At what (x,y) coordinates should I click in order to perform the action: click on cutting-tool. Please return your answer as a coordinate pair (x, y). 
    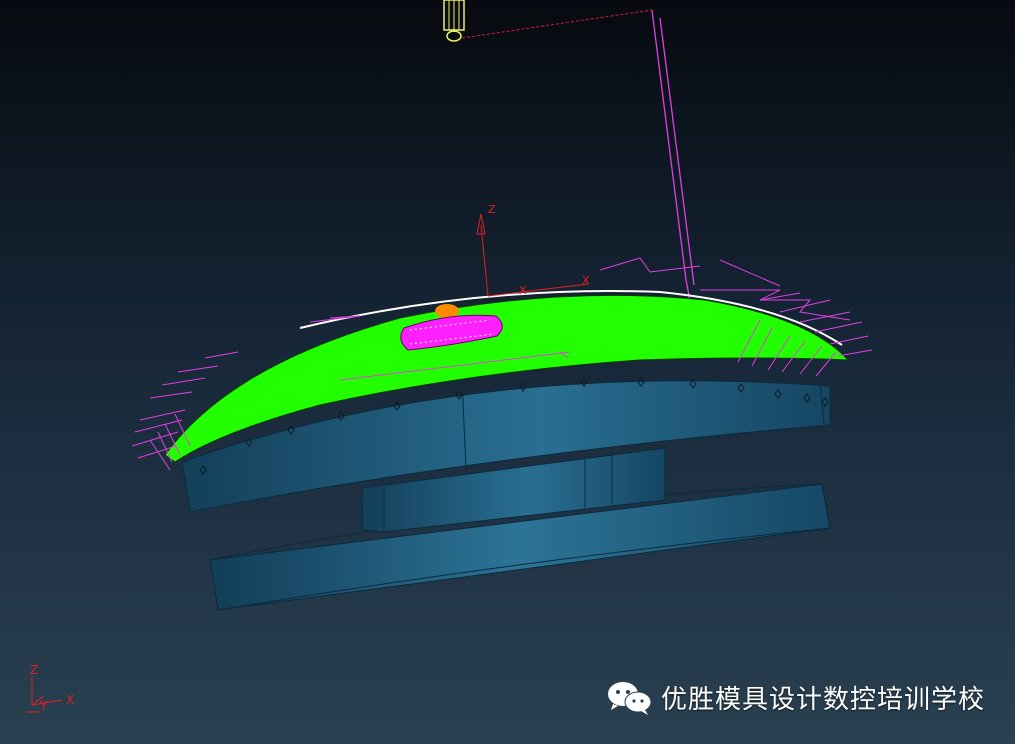
    Looking at the image, I should click on (454, 21).